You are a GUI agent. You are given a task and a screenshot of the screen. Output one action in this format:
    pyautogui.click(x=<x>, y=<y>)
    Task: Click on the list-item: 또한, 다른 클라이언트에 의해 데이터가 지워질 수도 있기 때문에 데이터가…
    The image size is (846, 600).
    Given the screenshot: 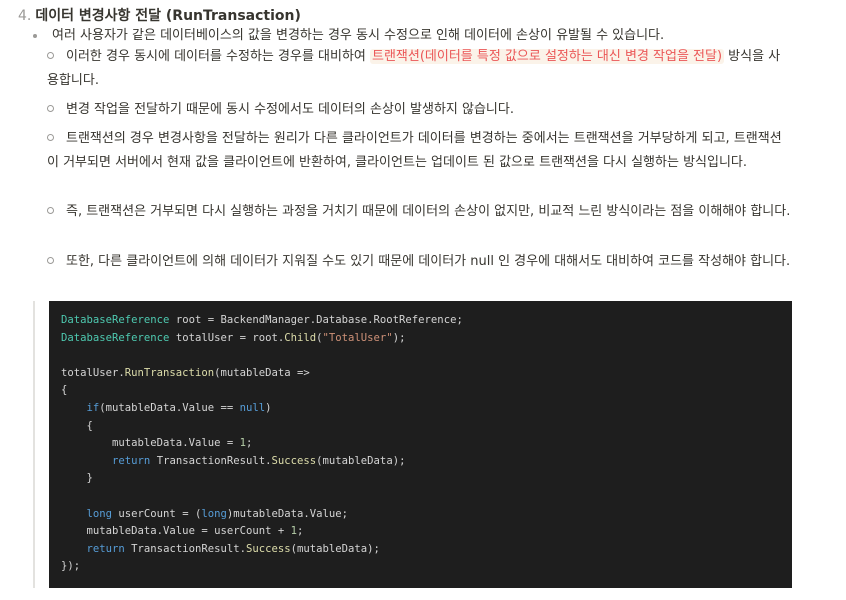 What is the action you would take?
    pyautogui.click(x=419, y=262)
    